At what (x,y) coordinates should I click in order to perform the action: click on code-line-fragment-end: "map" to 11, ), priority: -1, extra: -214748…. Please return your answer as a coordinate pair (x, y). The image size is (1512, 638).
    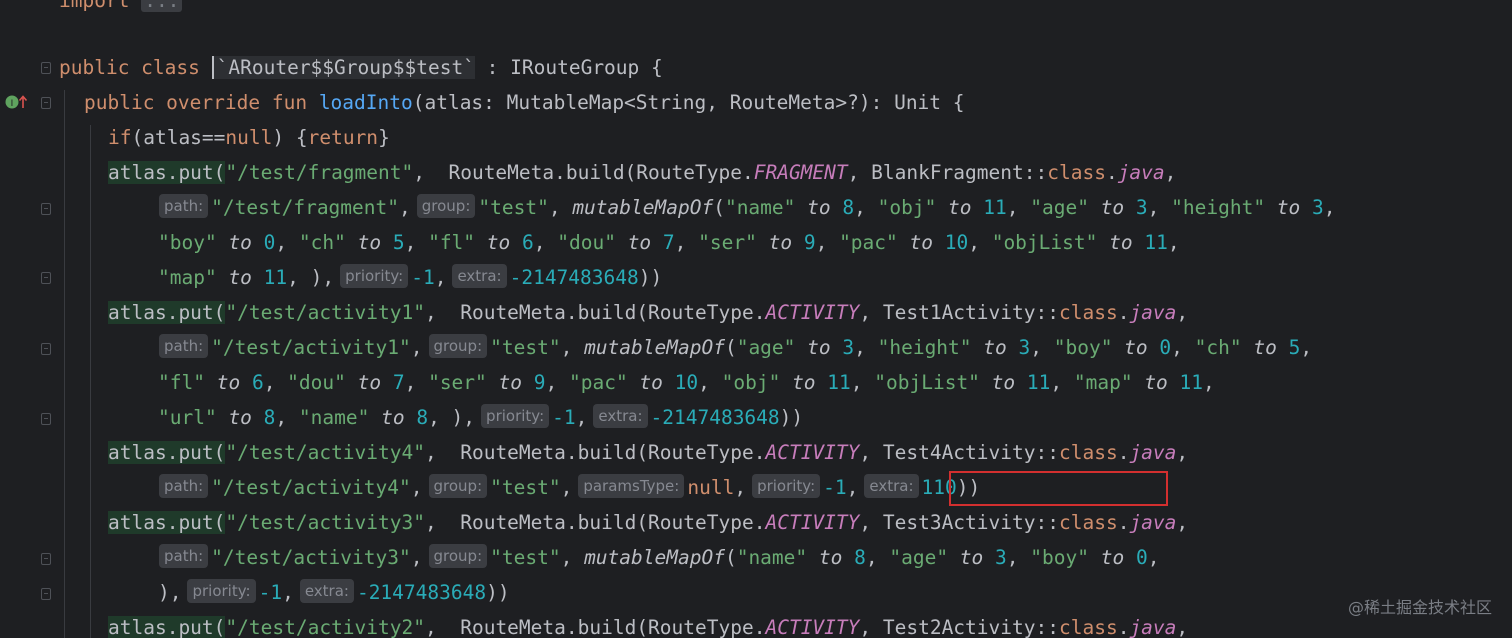
    Looking at the image, I should click on (410, 276).